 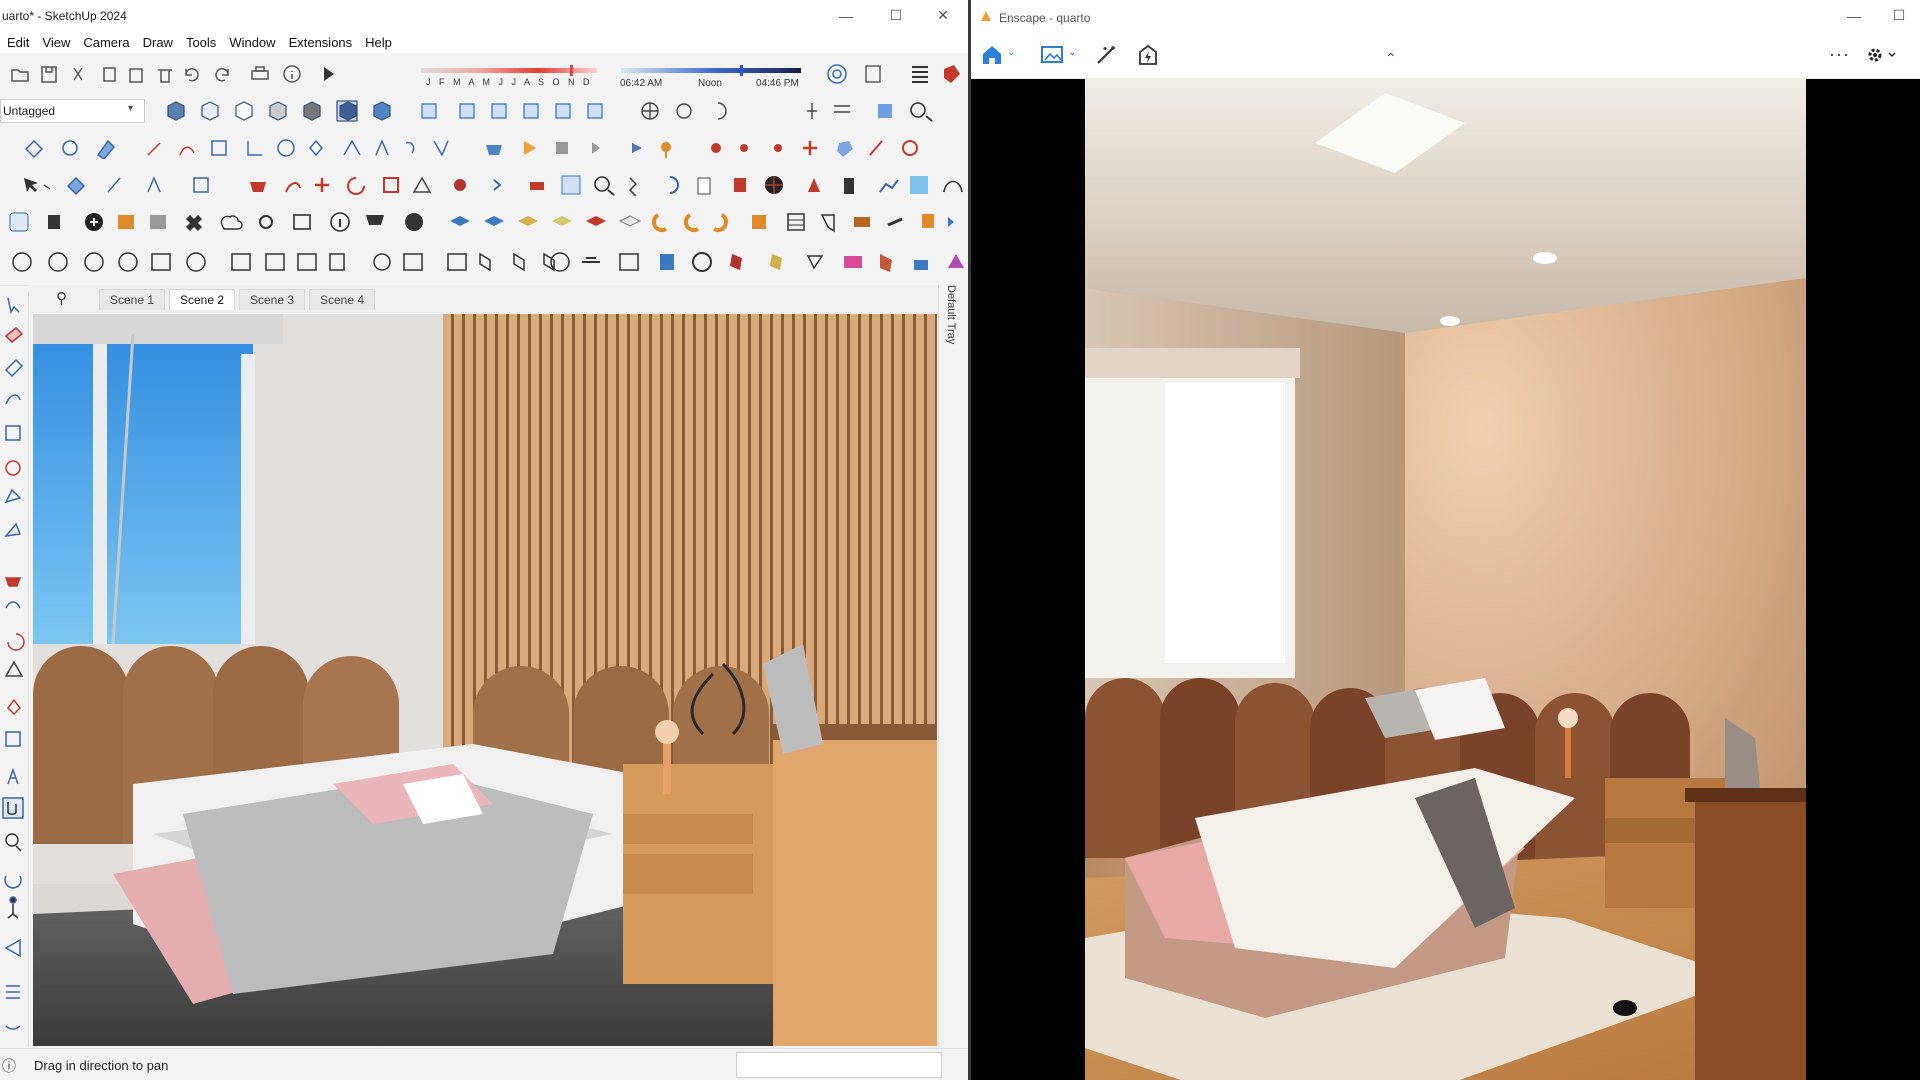 I want to click on default-tray-label: Default Tray, so click(x=951, y=315).